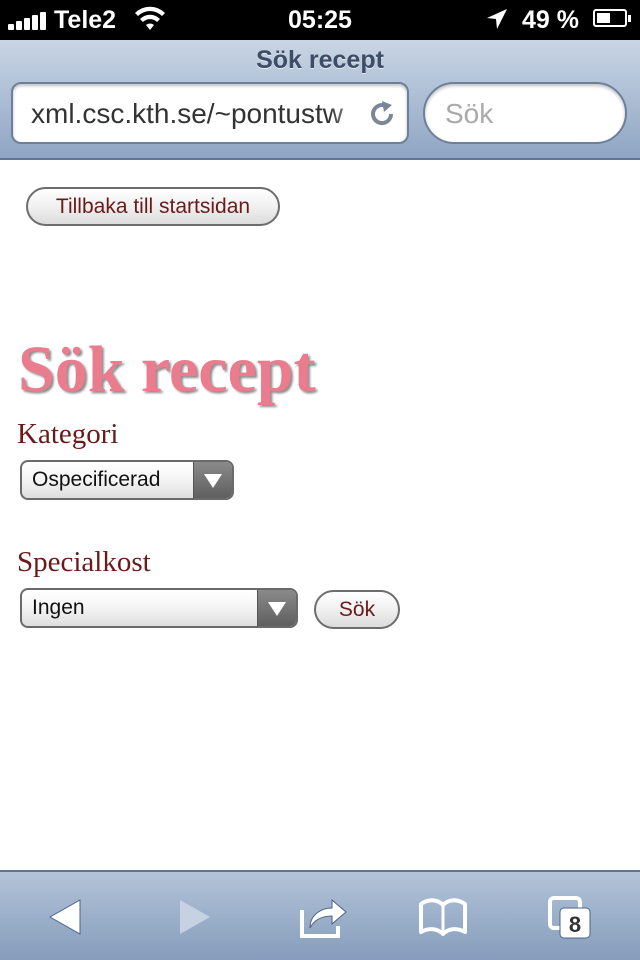 The image size is (640, 960). I want to click on forward-arrow-icon, so click(193, 917).